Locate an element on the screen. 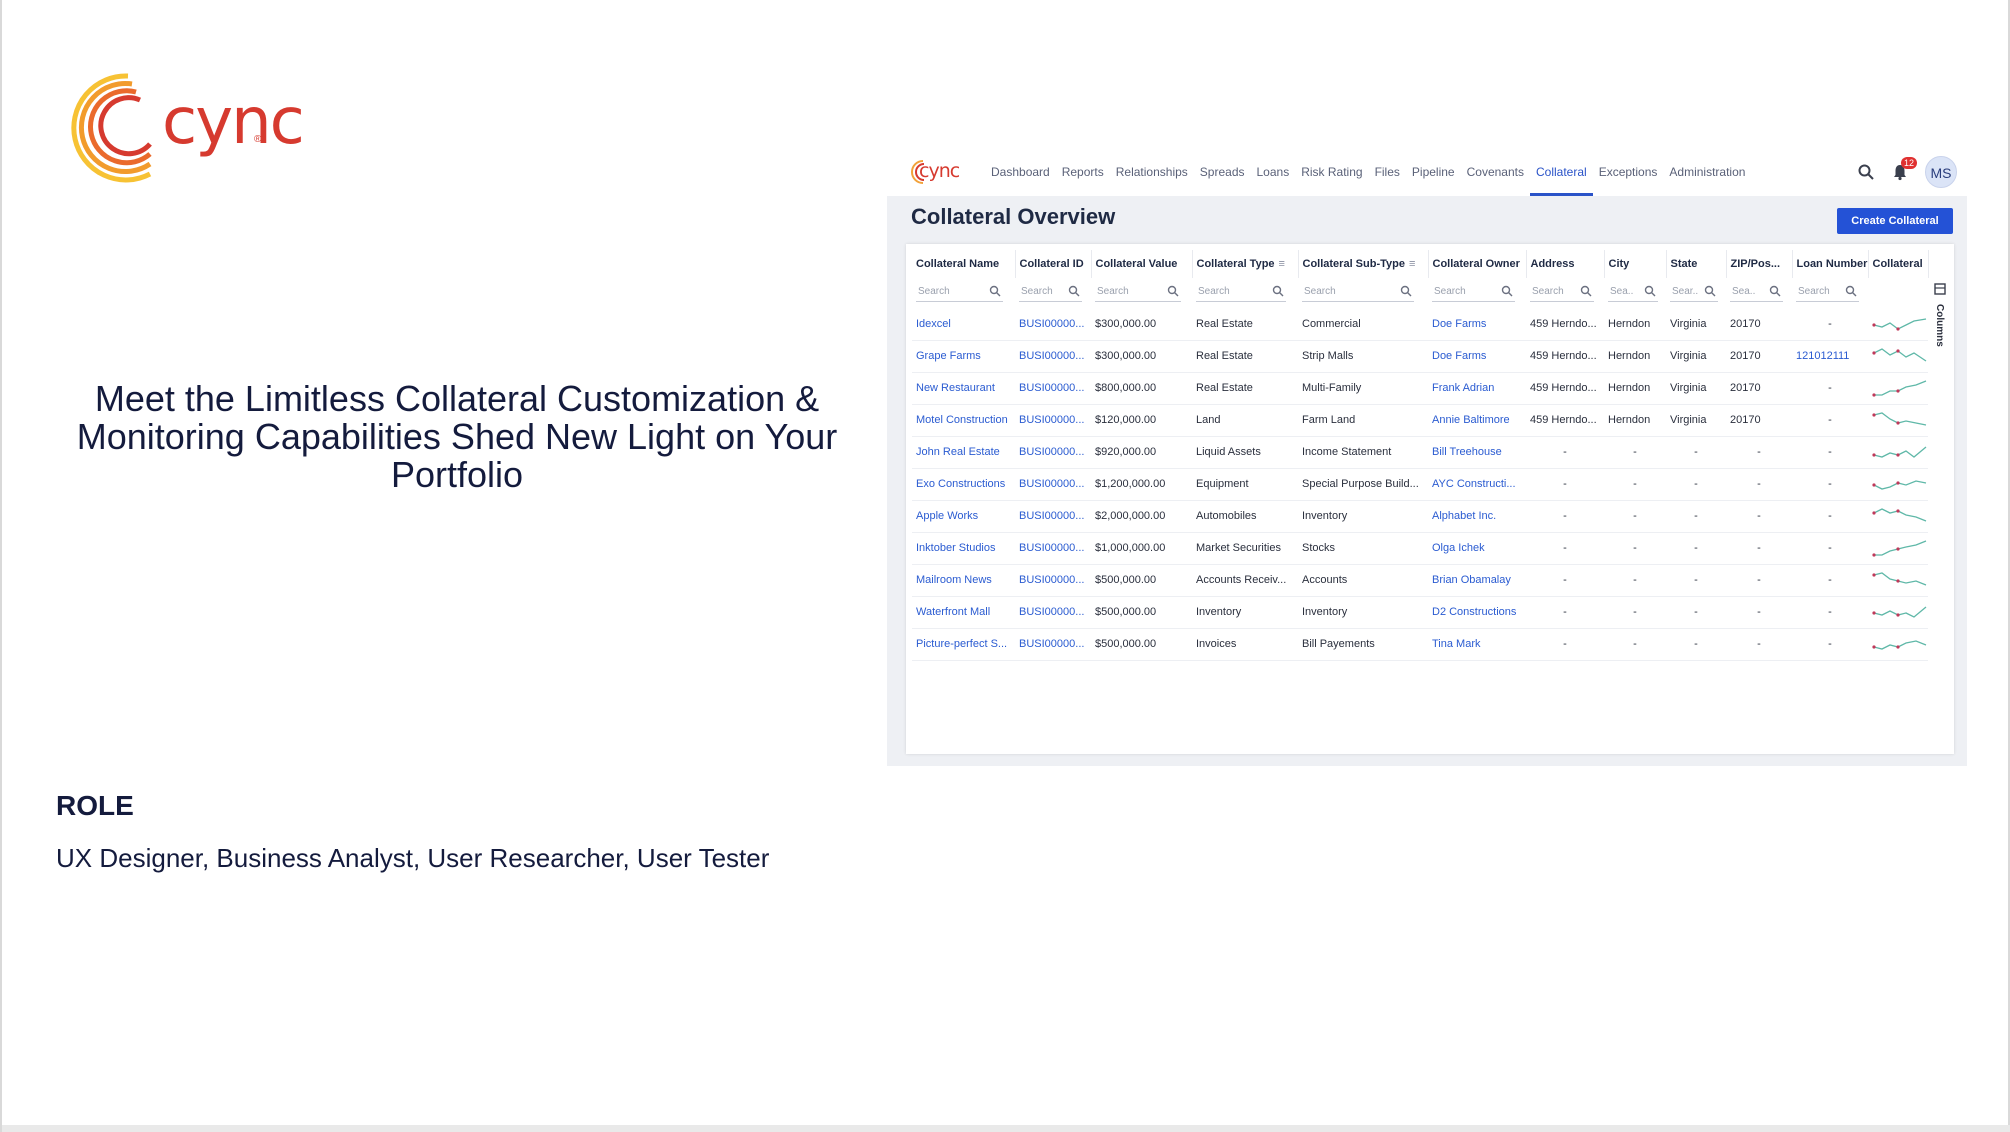  table-cell-link: John Real Estate is located at coordinates (963, 452).